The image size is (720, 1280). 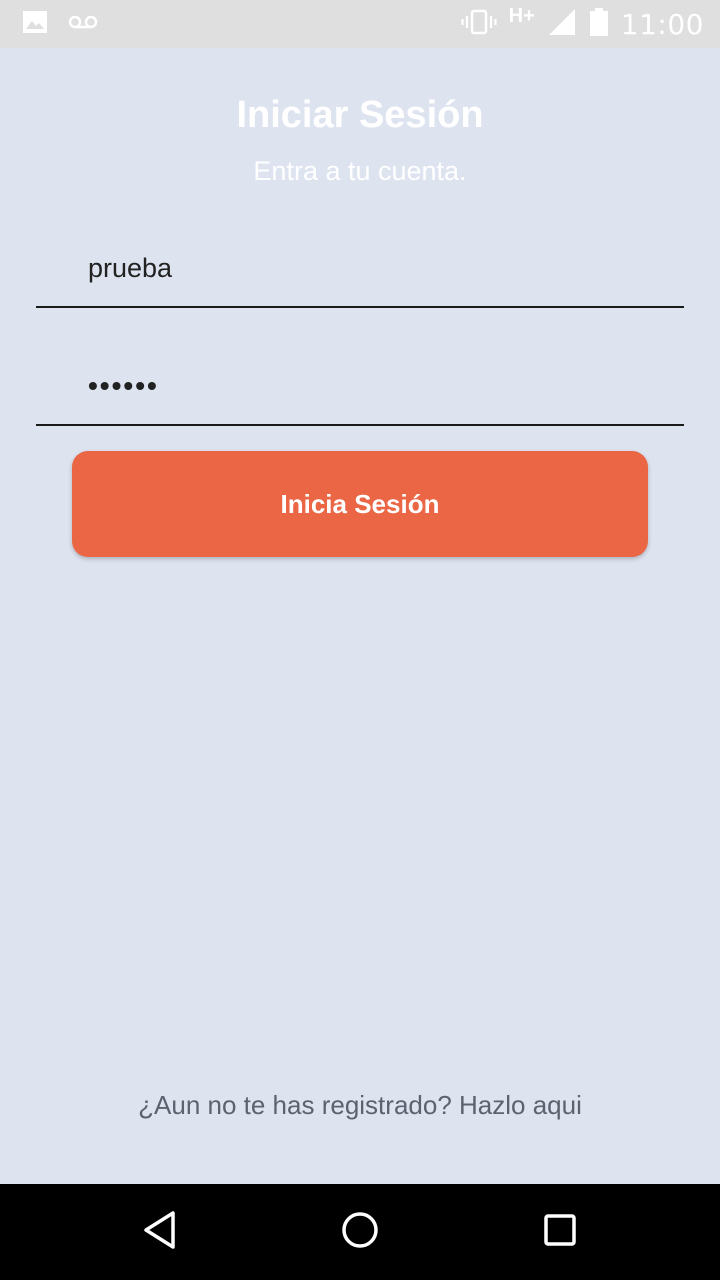 I want to click on navigation-bar, so click(x=360, y=1232).